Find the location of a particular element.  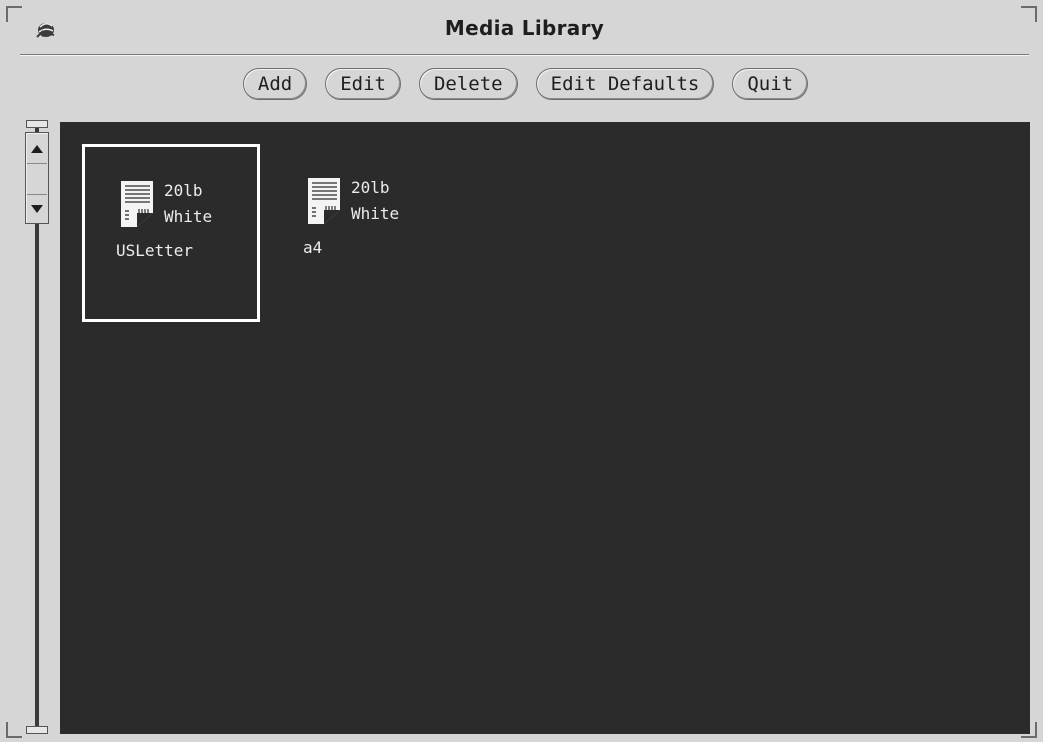

media-item-usletter: 20lb White USLetter is located at coordinates (171, 233).